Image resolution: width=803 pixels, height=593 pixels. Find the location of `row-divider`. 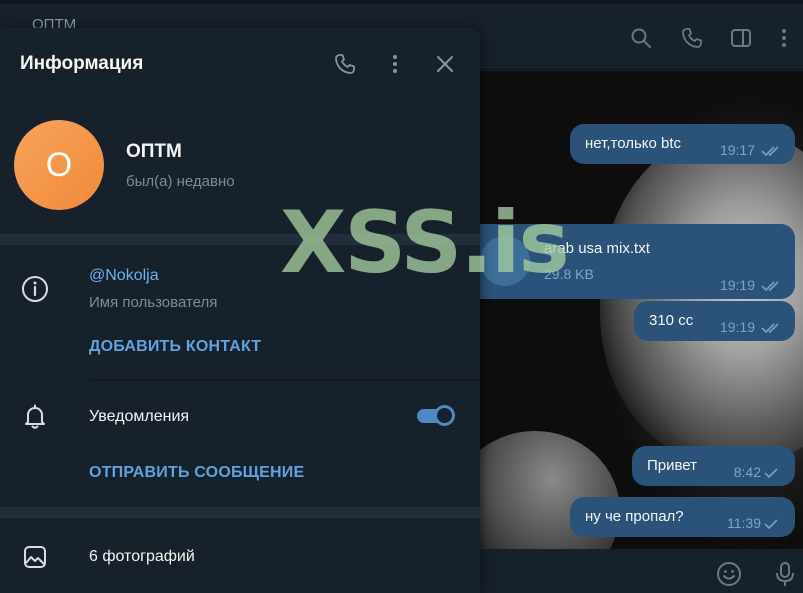

row-divider is located at coordinates (284, 380).